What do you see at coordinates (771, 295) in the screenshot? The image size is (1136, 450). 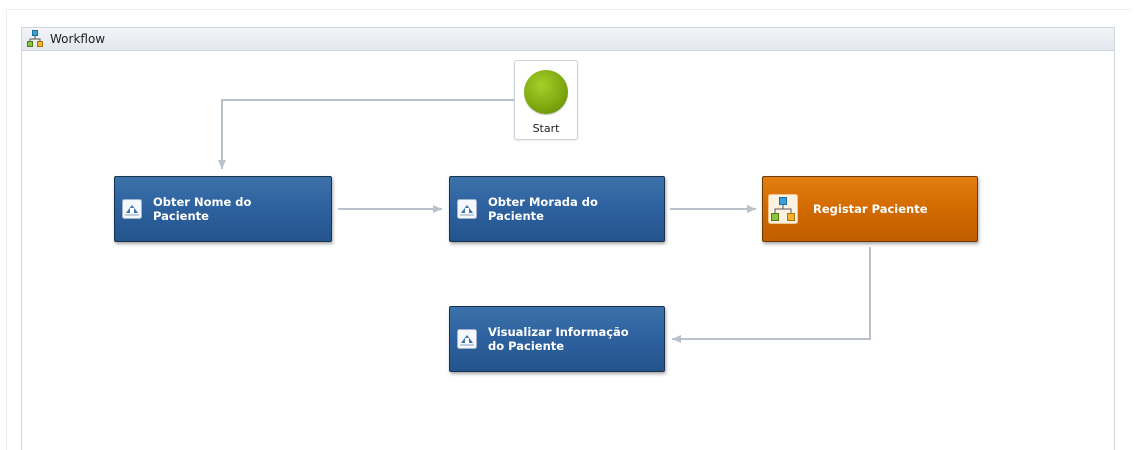 I see `connector-registar-to-visualizar` at bounding box center [771, 295].